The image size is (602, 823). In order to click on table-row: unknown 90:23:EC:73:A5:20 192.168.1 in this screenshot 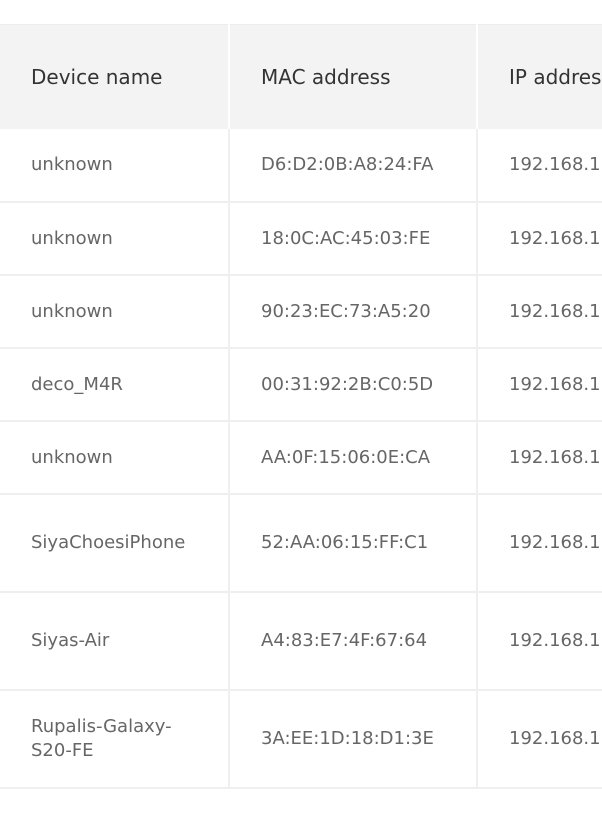, I will do `click(301, 311)`.